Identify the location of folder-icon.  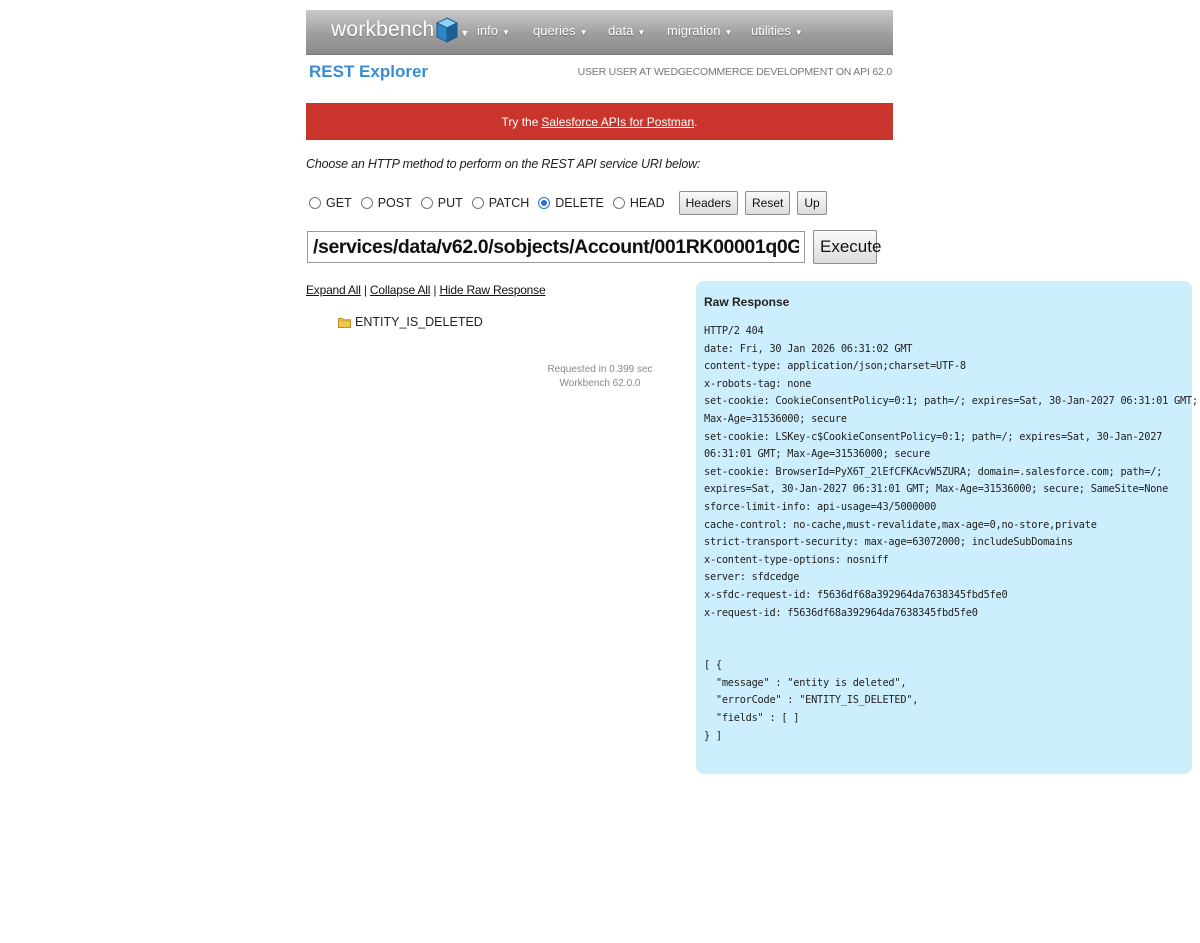
(344, 322).